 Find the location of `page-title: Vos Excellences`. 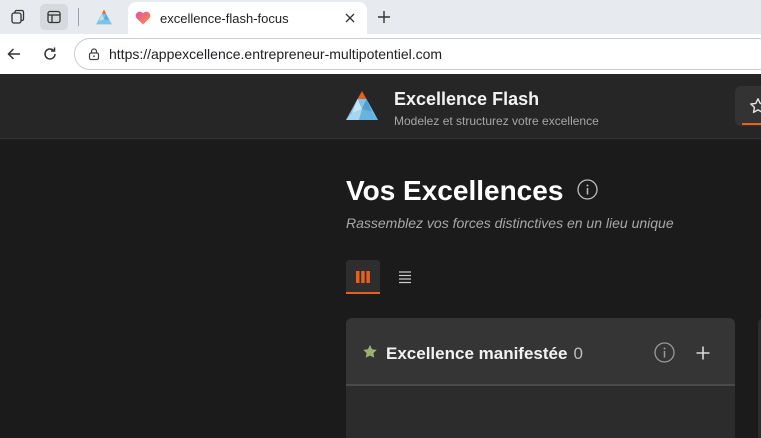

page-title: Vos Excellences is located at coordinates (455, 190).